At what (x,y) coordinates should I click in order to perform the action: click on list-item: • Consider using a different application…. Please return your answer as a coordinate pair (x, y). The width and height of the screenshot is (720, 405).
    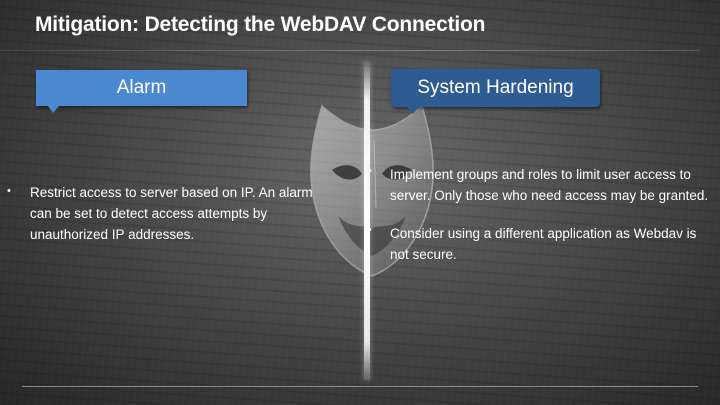
    Looking at the image, I should click on (541, 244).